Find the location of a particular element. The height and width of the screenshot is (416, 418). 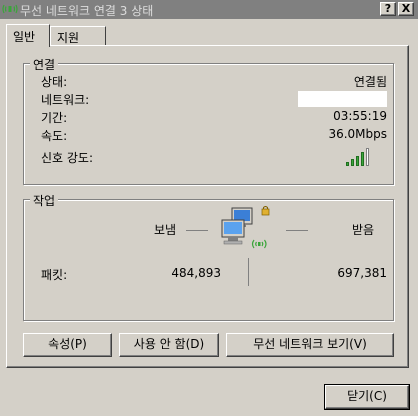

tab-support: 지원 is located at coordinates (78, 36).